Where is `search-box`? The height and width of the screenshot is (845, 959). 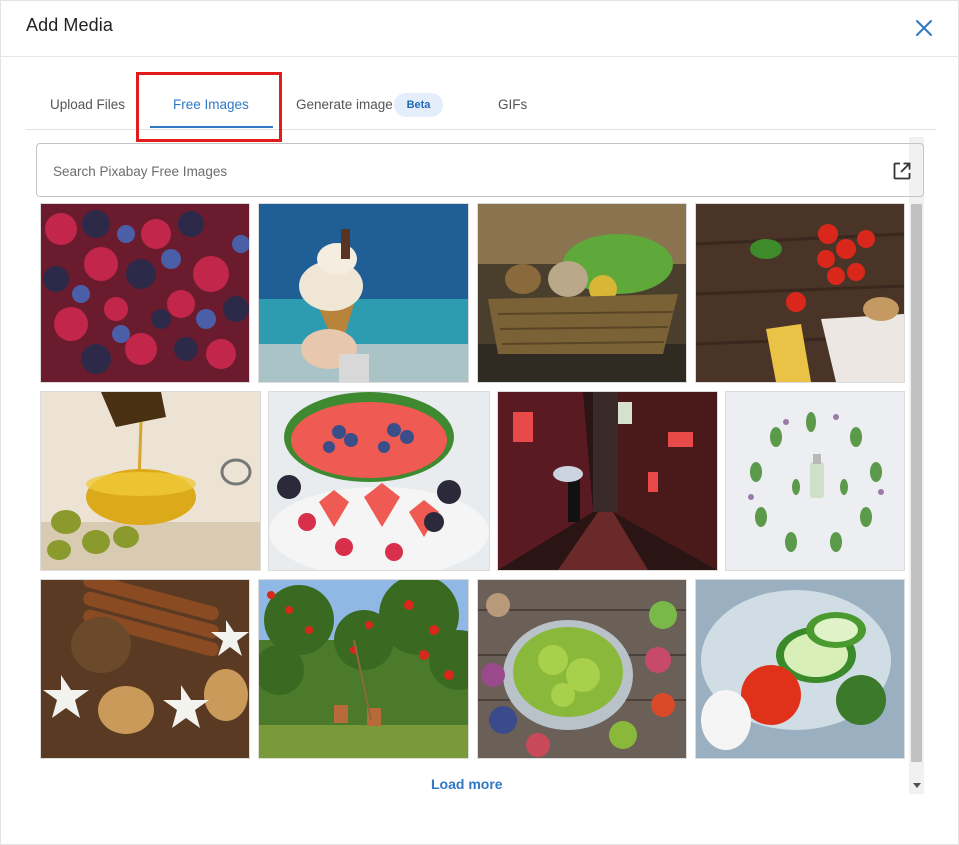
search-box is located at coordinates (480, 170).